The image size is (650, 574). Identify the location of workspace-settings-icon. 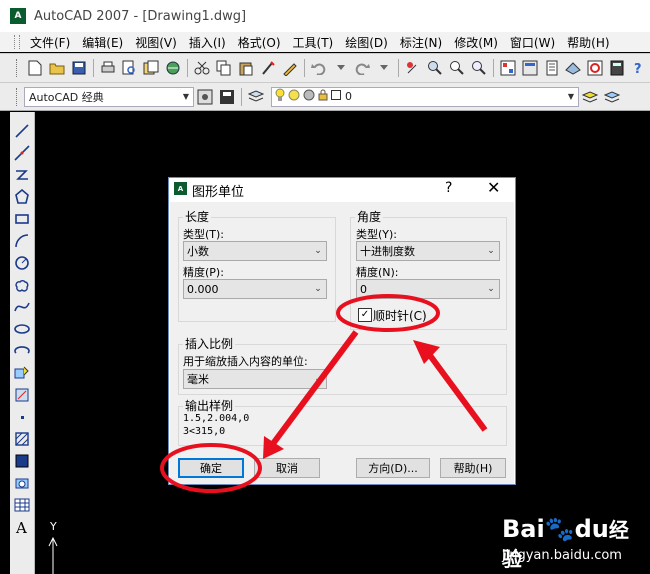
(205, 97).